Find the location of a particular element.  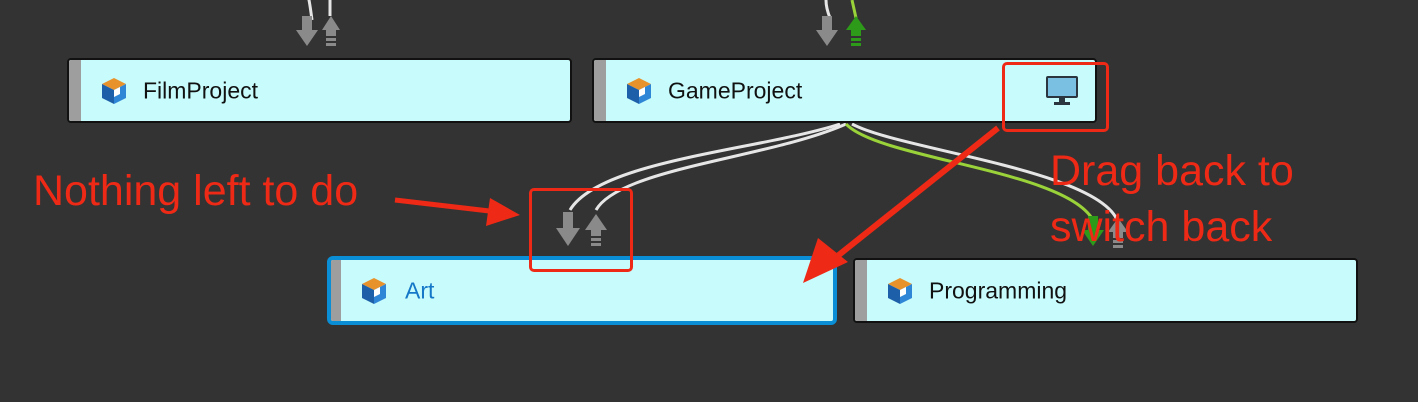

annotation-drag-back-line2: switch back is located at coordinates (1161, 227).